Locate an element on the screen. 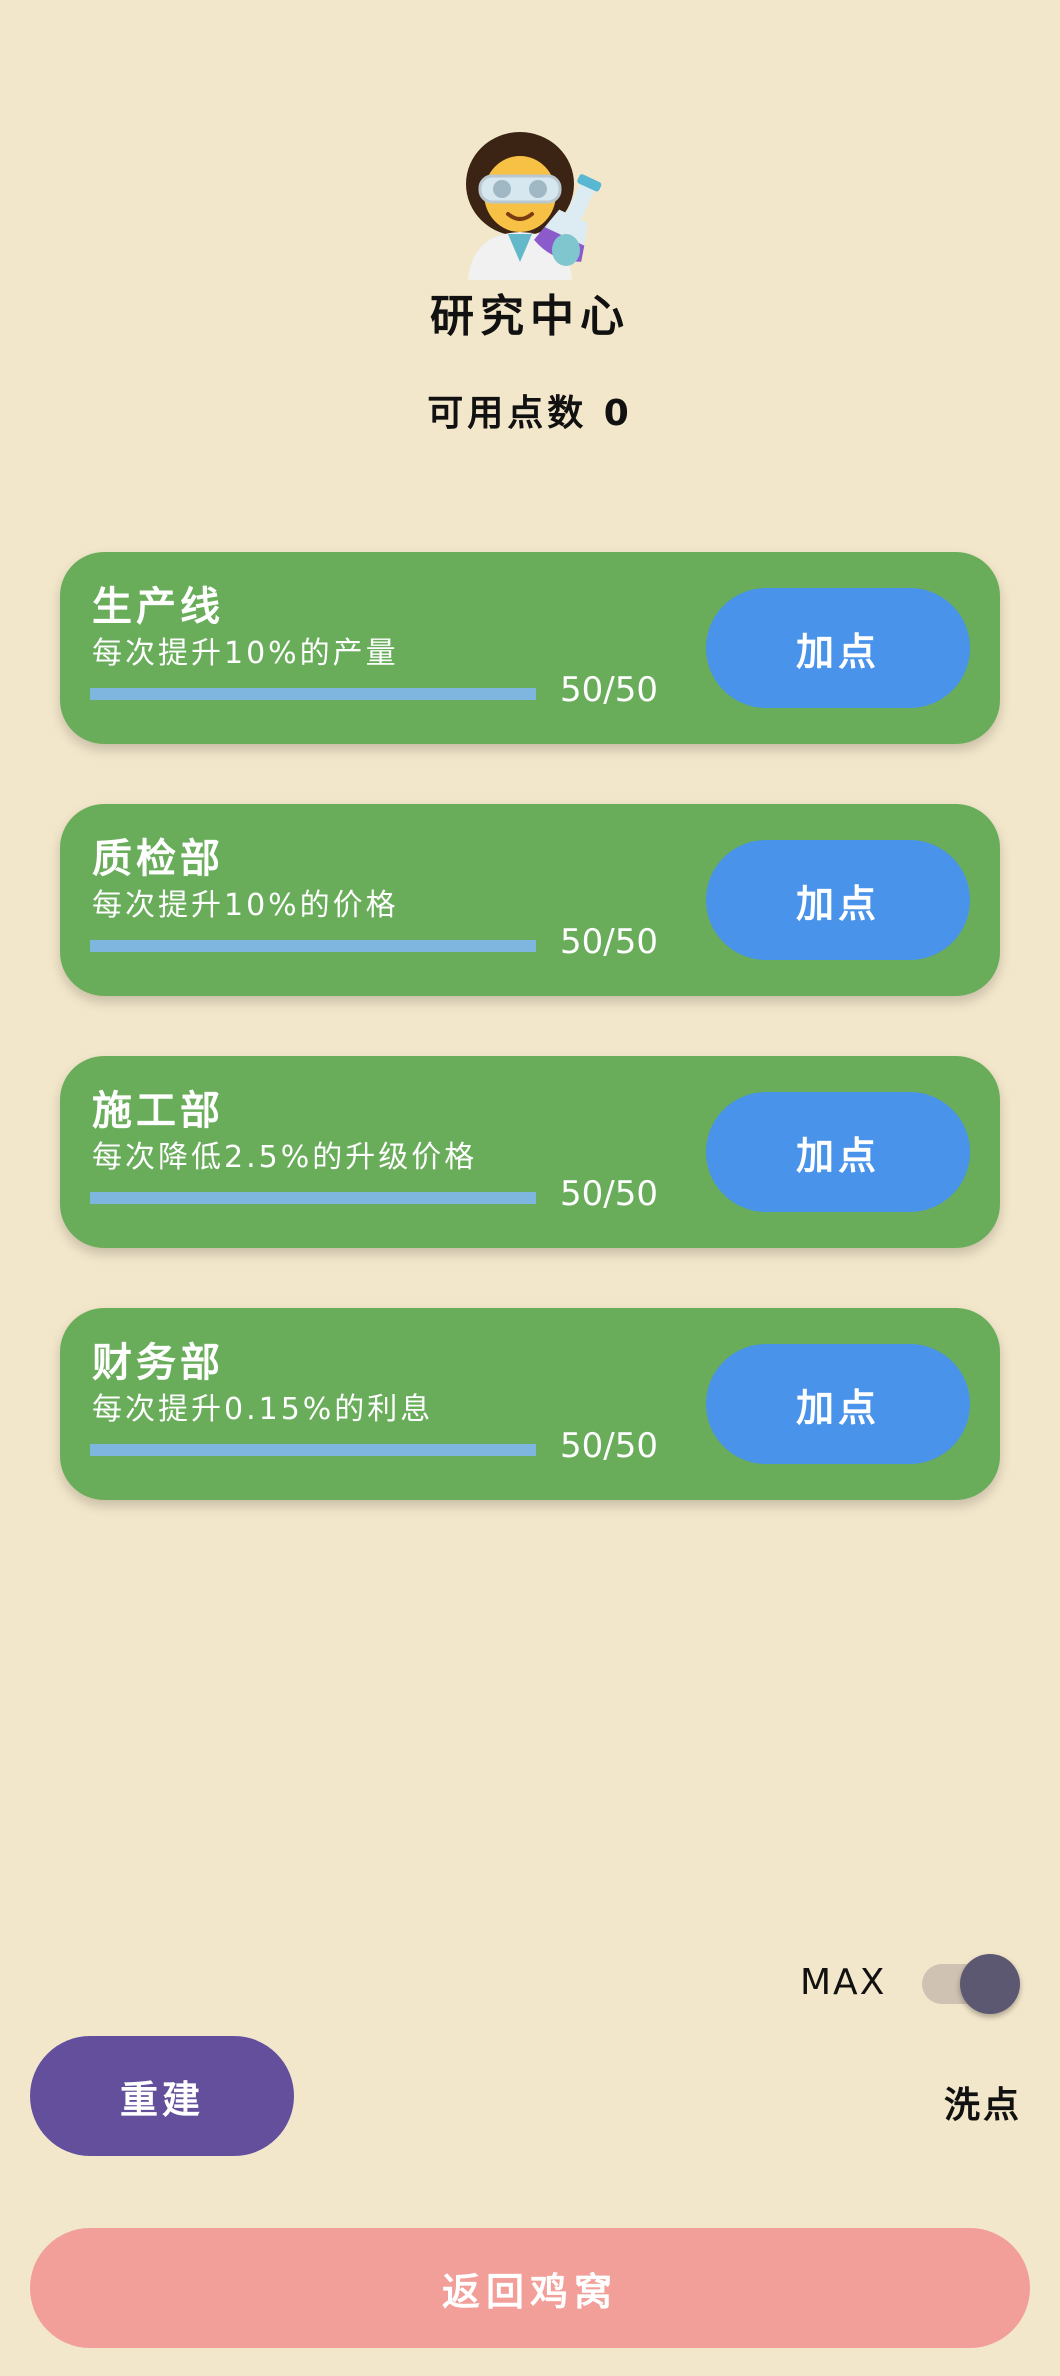 This screenshot has height=2376, width=1060. card-description: 每次降低2.5%的升级价格 is located at coordinates (285, 1157).